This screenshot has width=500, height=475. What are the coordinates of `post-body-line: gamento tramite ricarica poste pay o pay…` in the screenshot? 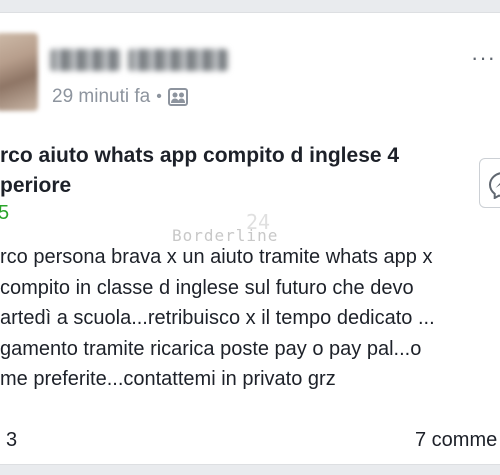 It's located at (211, 348).